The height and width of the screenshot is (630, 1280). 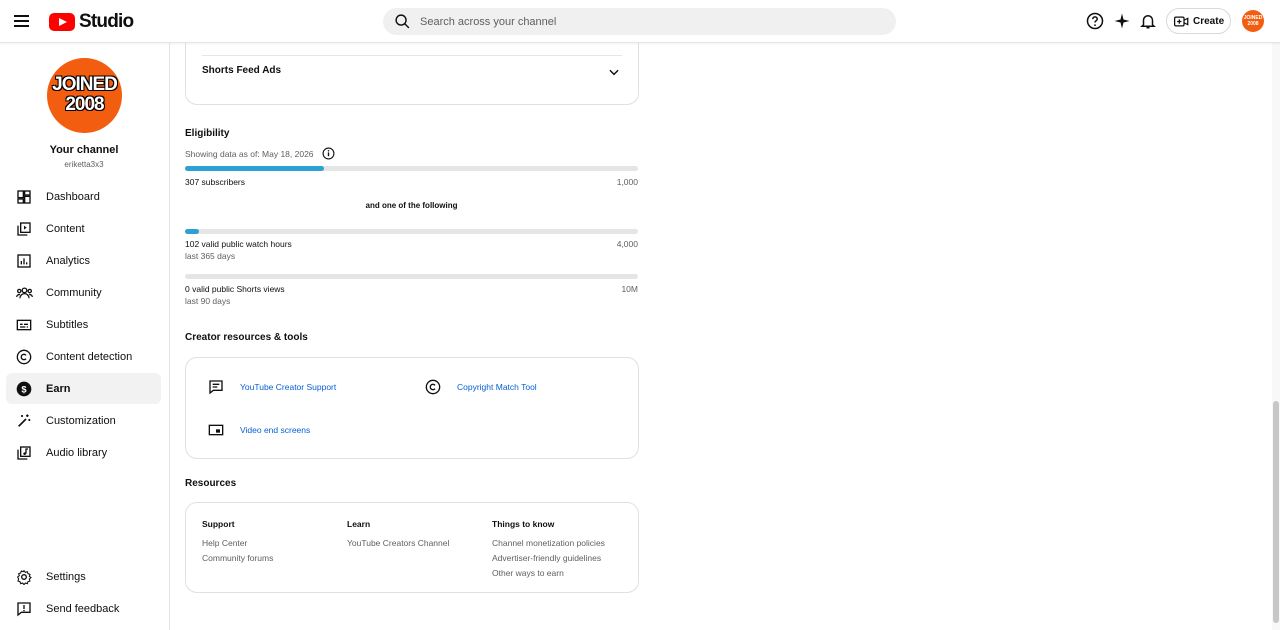 I want to click on top-header: Studio Create JOINED 2008, so click(x=640, y=21).